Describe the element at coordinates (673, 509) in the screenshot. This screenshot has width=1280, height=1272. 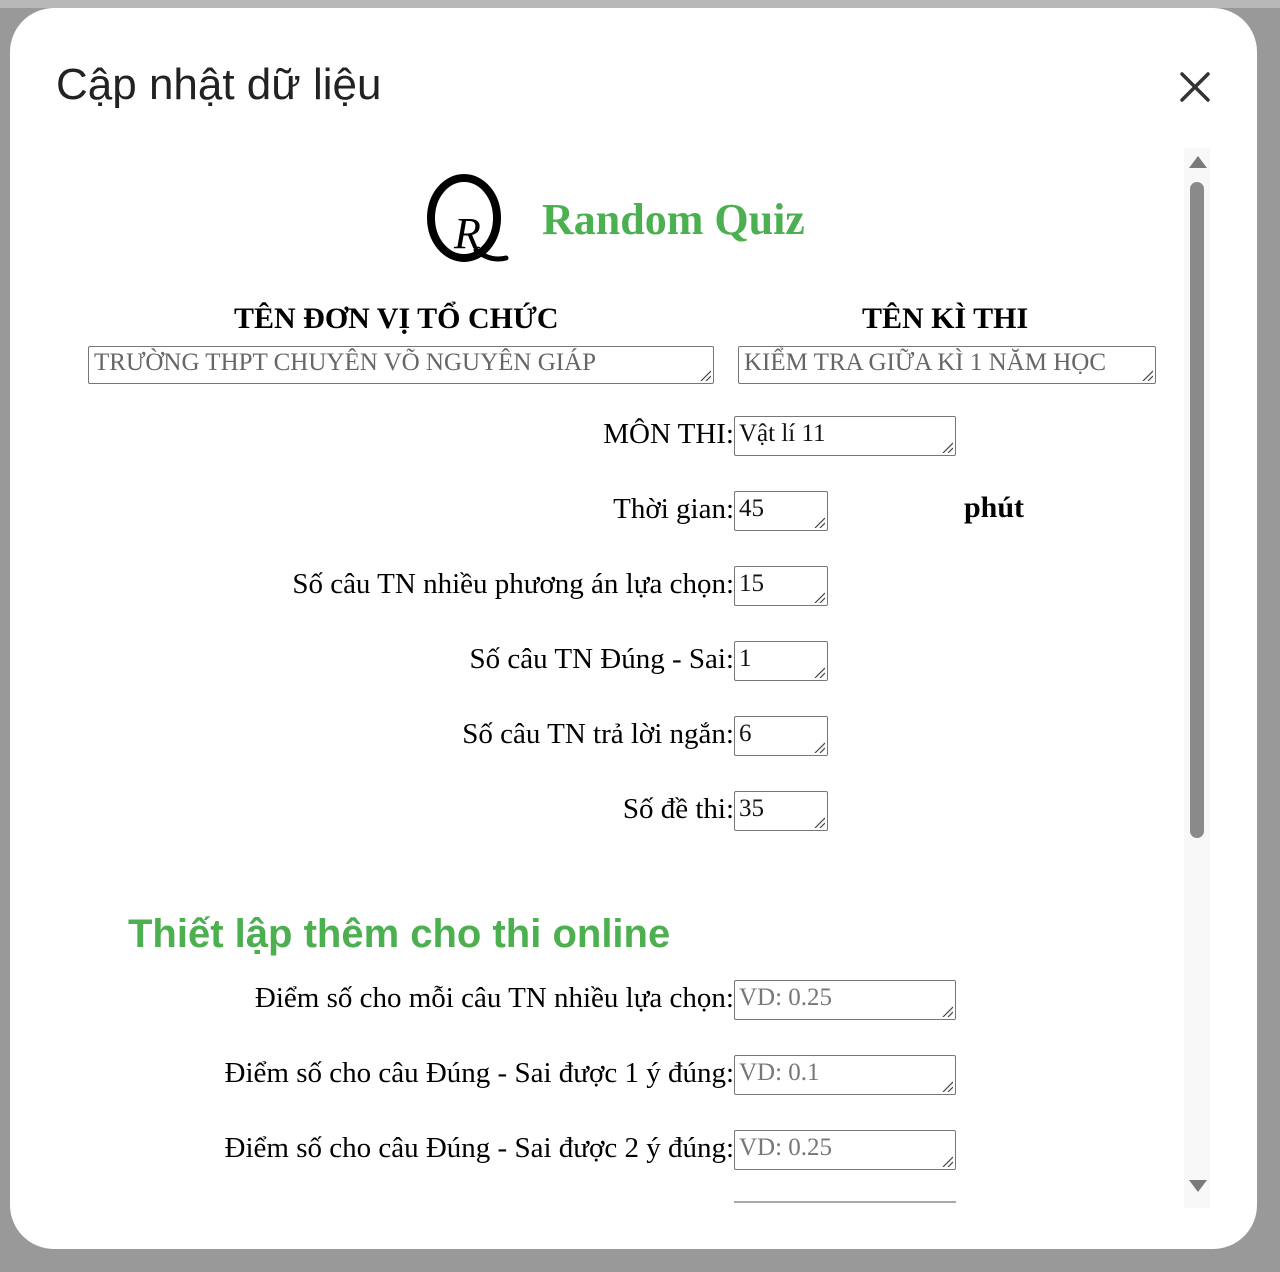
I see `time-label: Thời gian:` at that location.